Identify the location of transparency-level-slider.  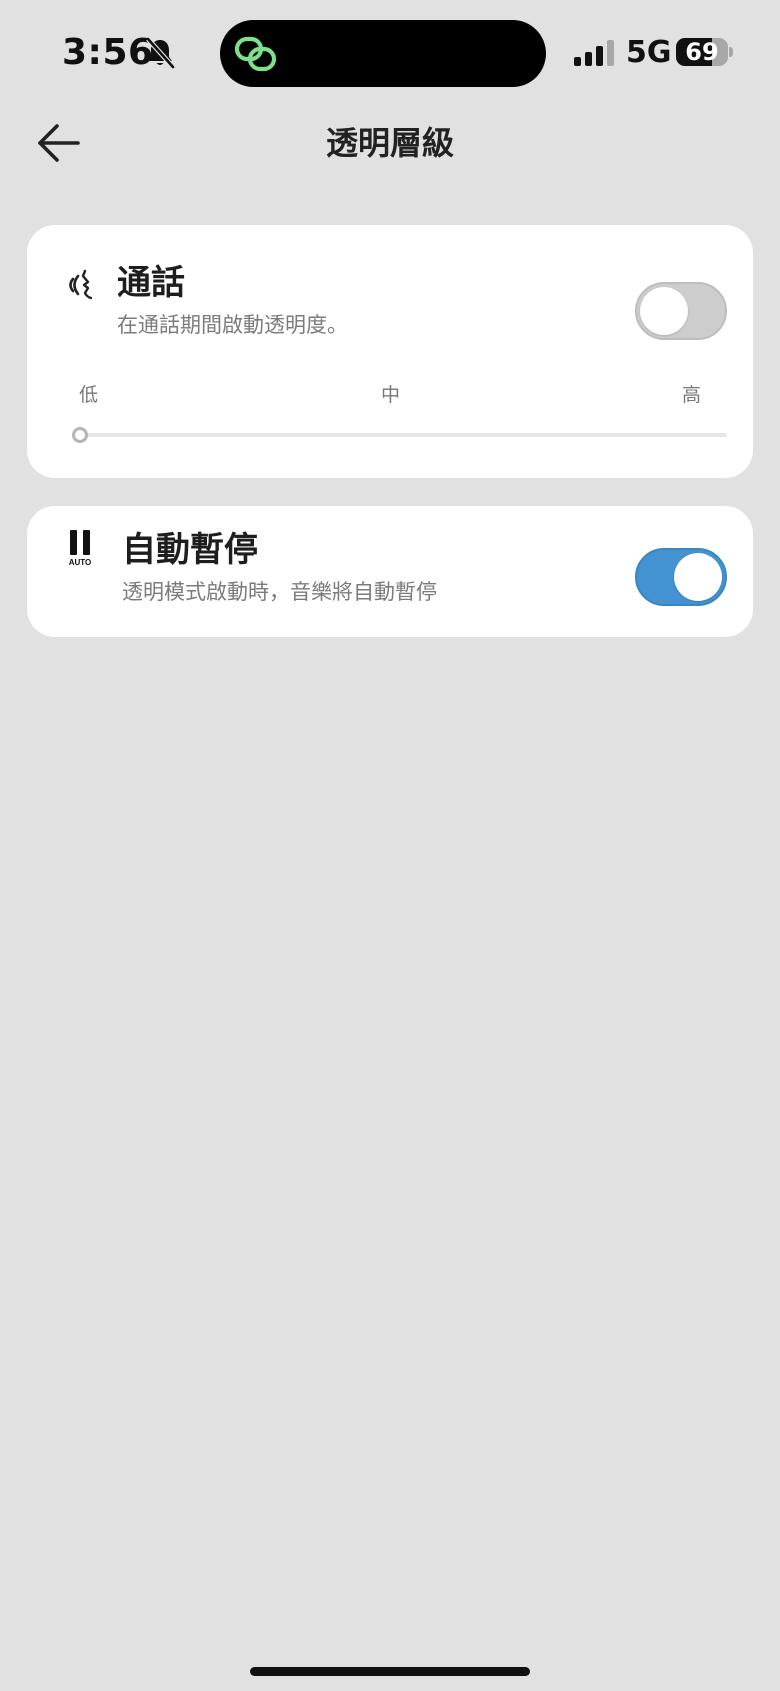
(403, 435).